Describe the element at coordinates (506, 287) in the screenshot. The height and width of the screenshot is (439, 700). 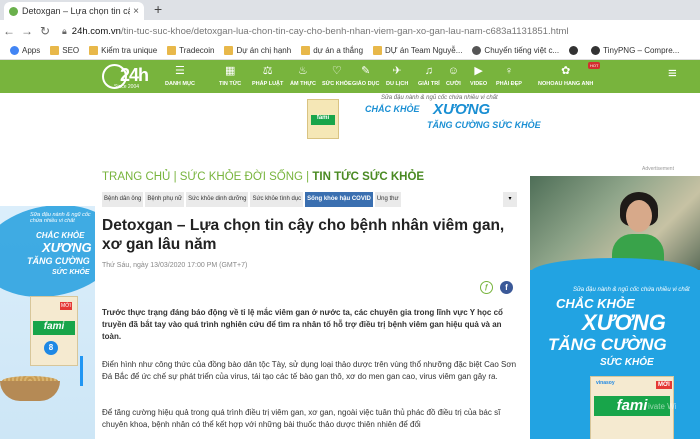
I see `share-facebook-icon: f` at that location.